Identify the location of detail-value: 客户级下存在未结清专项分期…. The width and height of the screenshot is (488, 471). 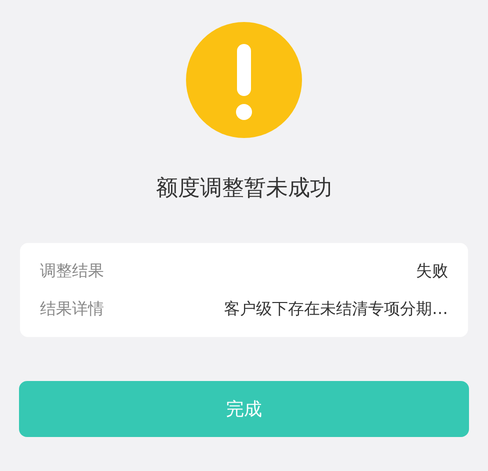
(336, 309).